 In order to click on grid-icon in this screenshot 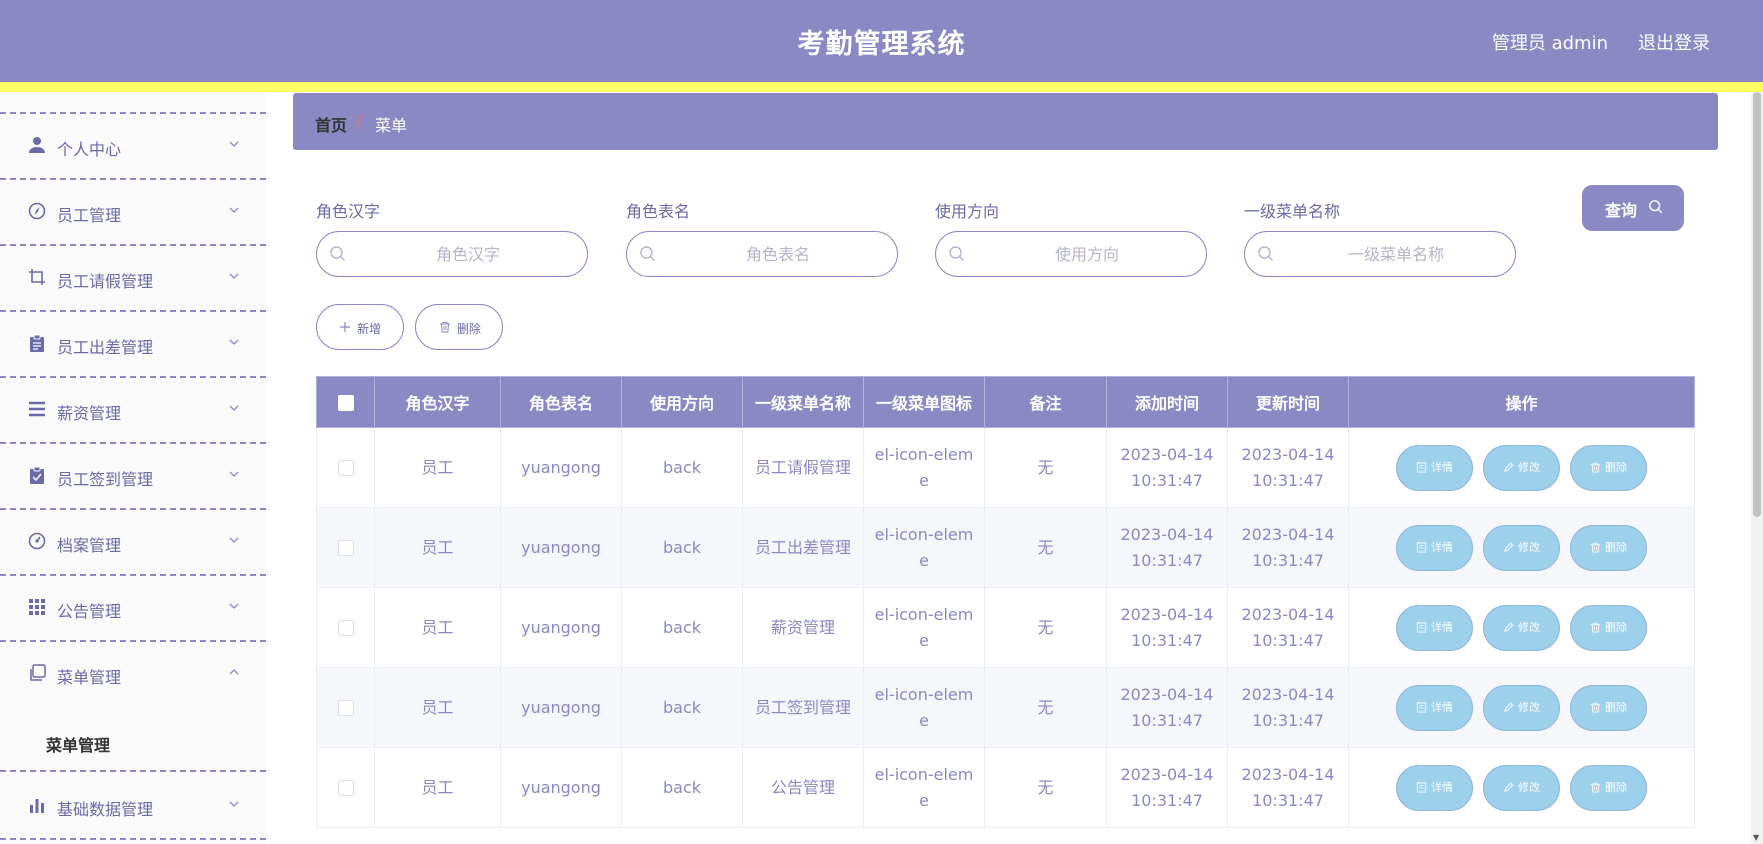, I will do `click(37, 607)`.